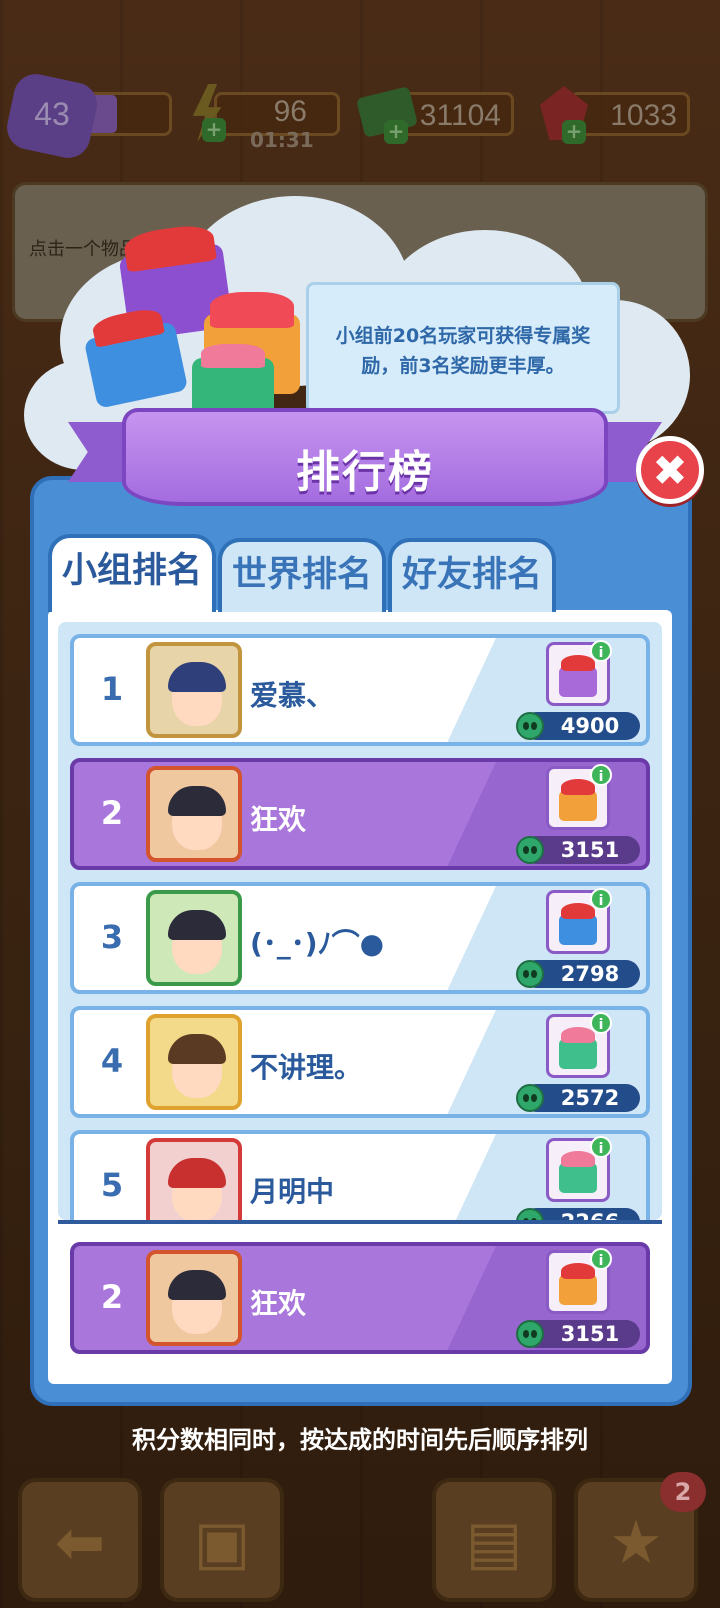 The width and height of the screenshot is (720, 1608). What do you see at coordinates (396, 132) in the screenshot?
I see `add-cash-icon: +` at bounding box center [396, 132].